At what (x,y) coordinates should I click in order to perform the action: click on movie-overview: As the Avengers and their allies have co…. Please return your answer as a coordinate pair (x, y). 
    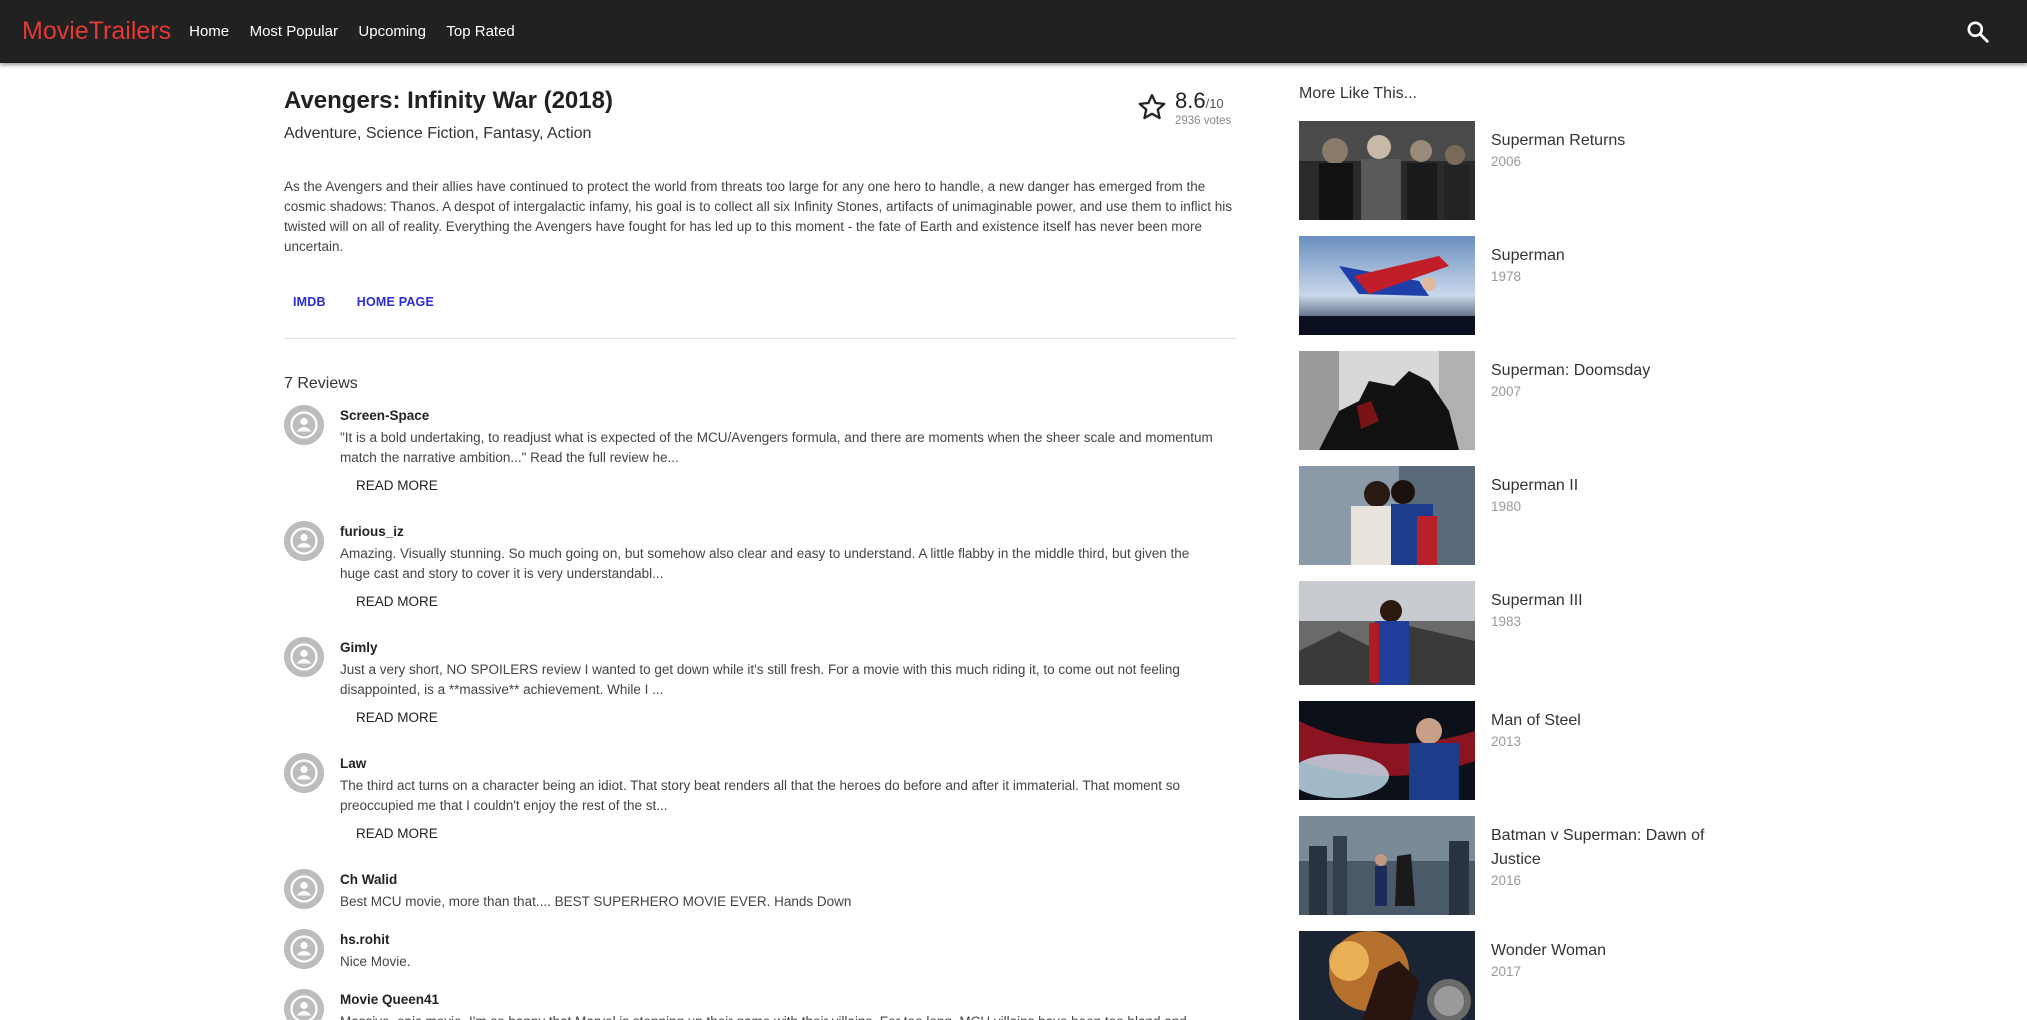
    Looking at the image, I should click on (758, 216).